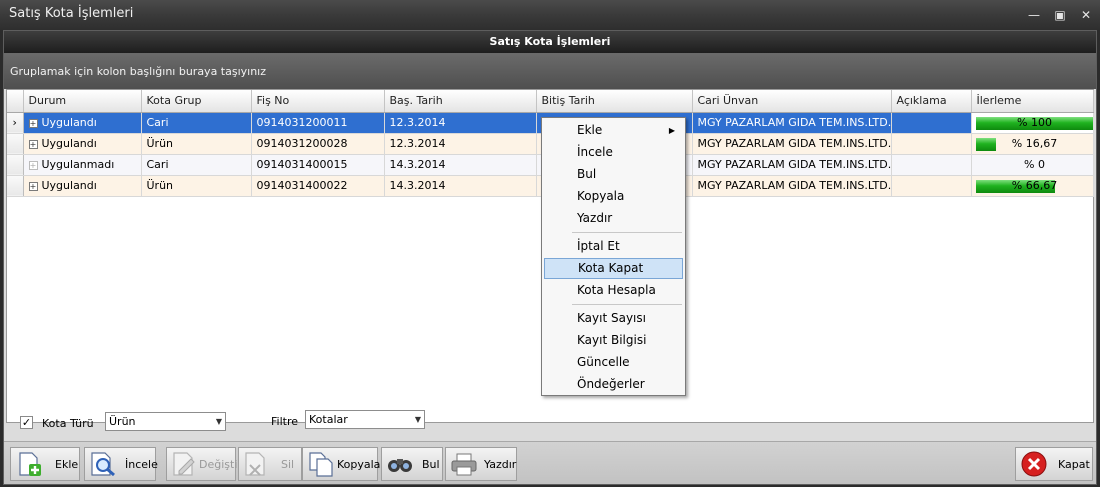 This screenshot has width=1100, height=487. I want to click on add-document-icon, so click(30, 464).